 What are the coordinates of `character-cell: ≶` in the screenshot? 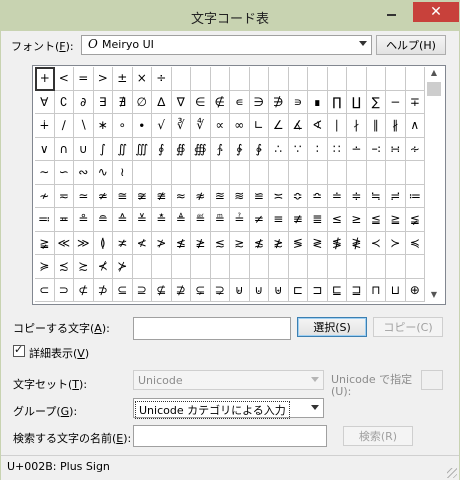 It's located at (298, 243).